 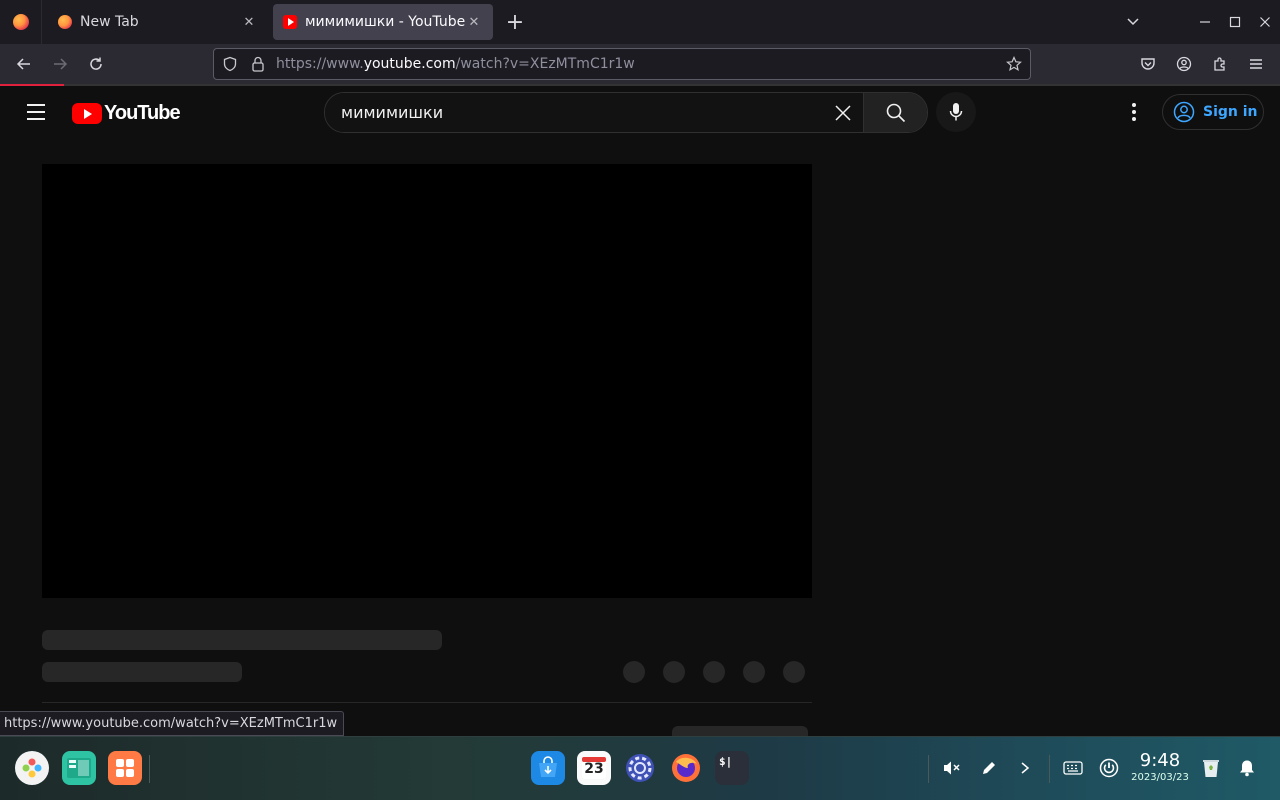 I want to click on notification-center-button, so click(x=1247, y=768).